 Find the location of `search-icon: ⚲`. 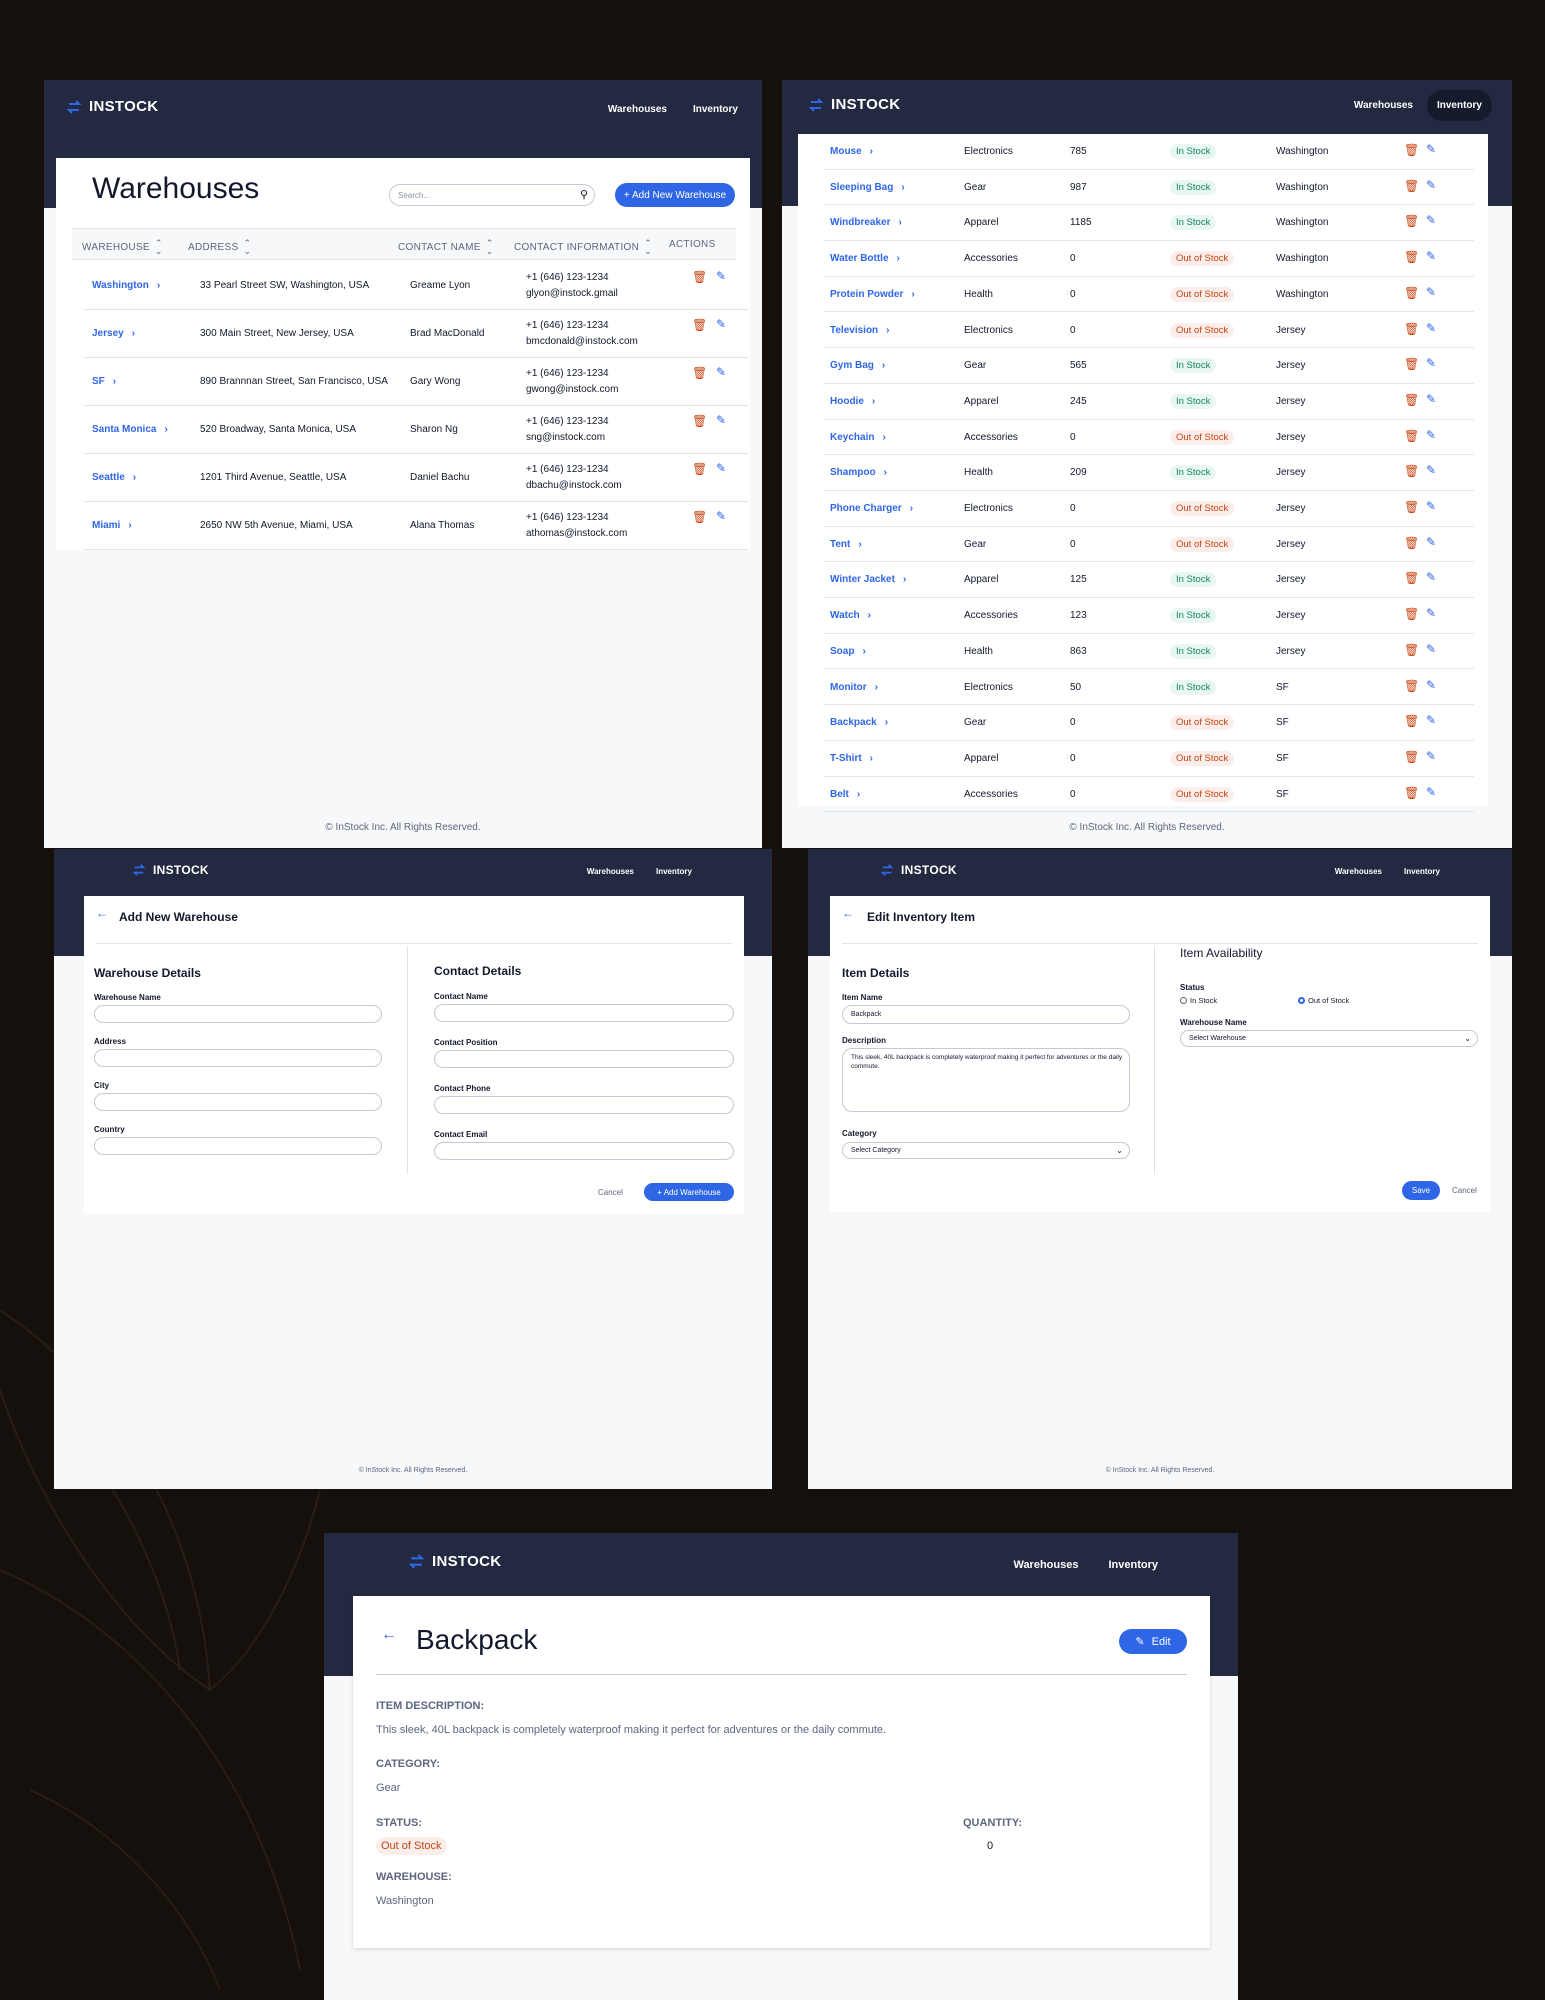

search-icon: ⚲ is located at coordinates (584, 194).